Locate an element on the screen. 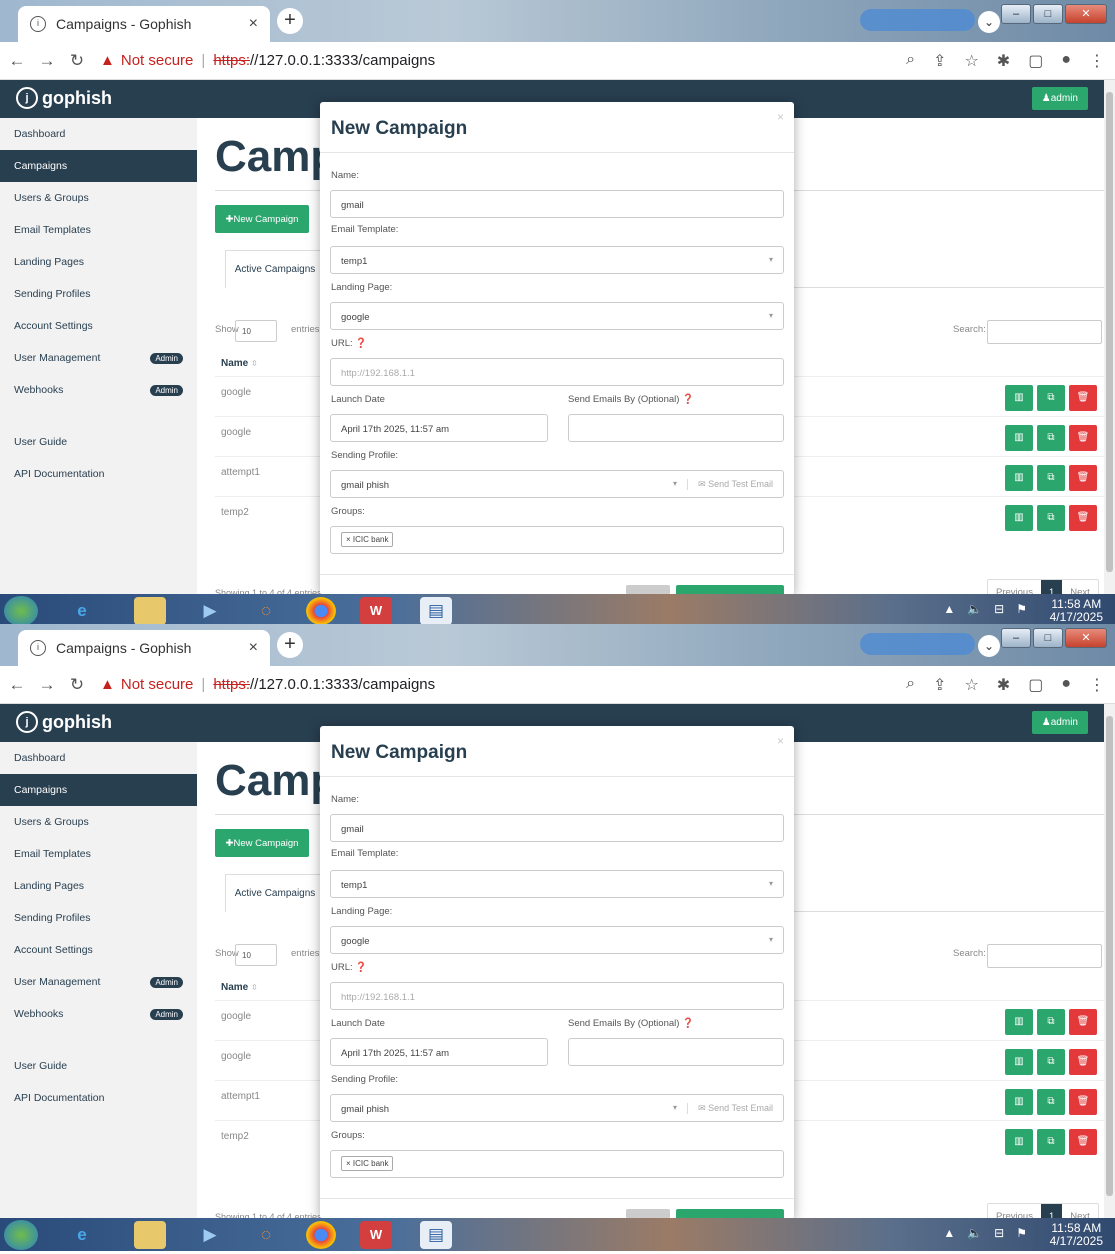 The height and width of the screenshot is (1254, 1115). new-tab-button: + is located at coordinates (290, 21).